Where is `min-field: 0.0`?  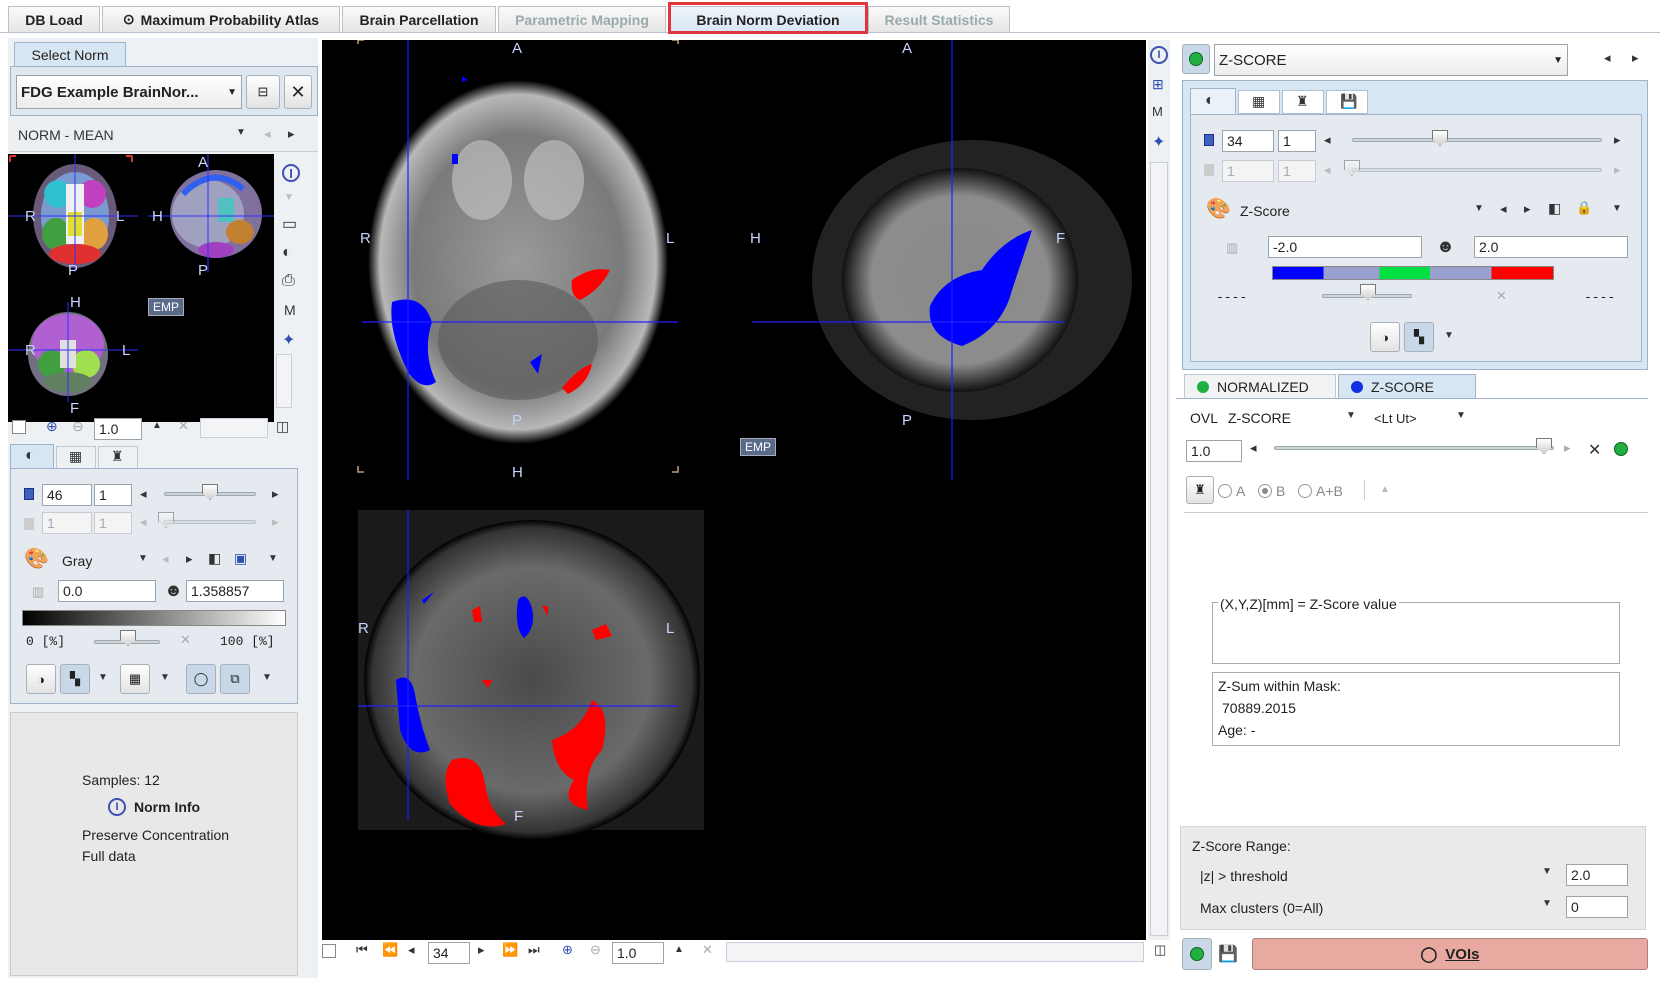 min-field: 0.0 is located at coordinates (107, 591).